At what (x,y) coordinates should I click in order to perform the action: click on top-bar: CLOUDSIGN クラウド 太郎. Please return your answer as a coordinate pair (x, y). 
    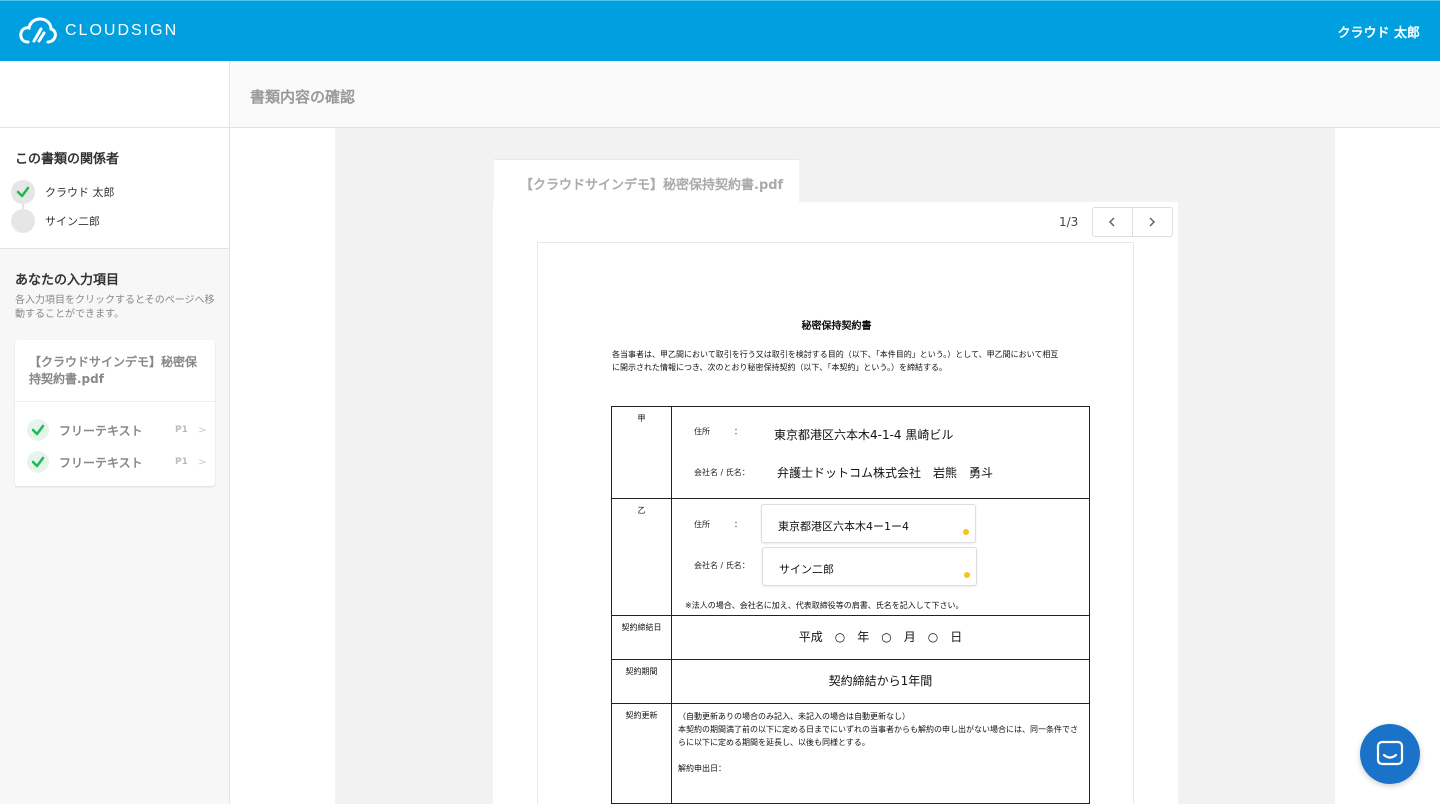
    Looking at the image, I should click on (720, 30).